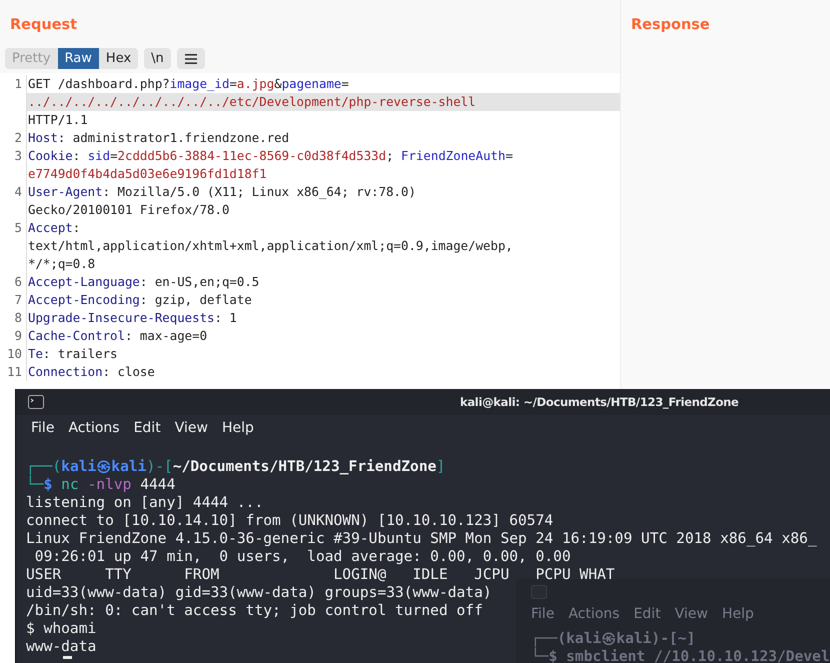 Image resolution: width=830 pixels, height=663 pixels. I want to click on code-line: Gecko/20100101 Firefox/78.0, so click(128, 210).